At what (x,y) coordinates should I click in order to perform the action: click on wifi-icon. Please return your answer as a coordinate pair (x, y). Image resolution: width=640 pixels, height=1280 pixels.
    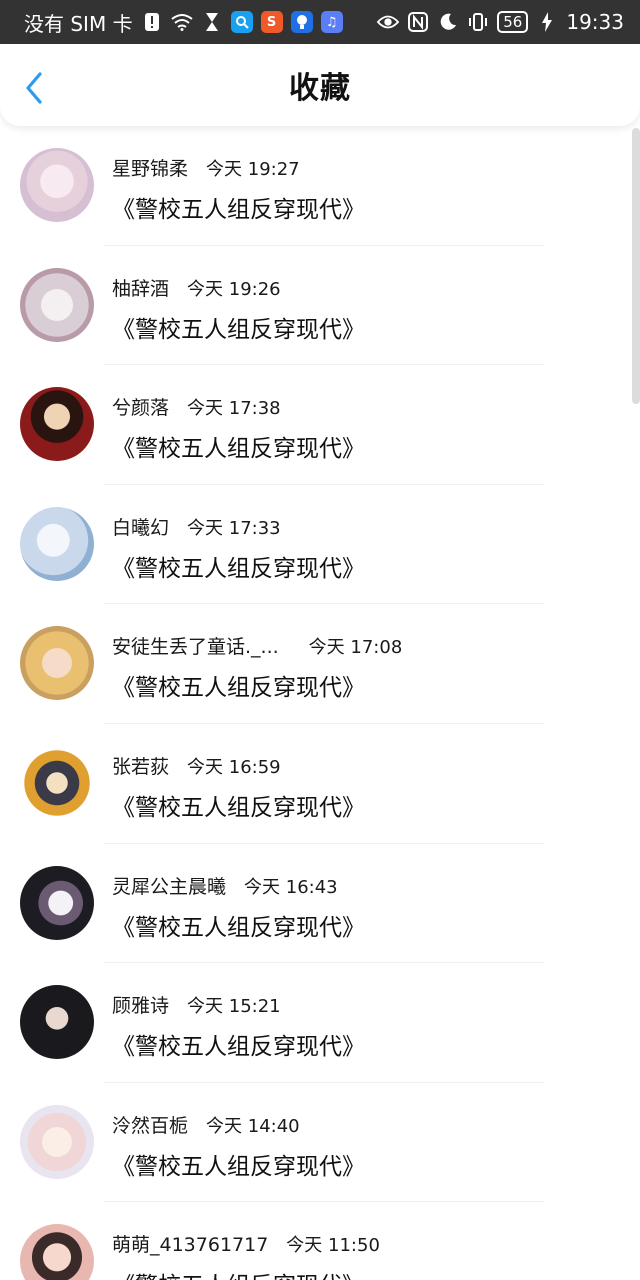
    Looking at the image, I should click on (181, 22).